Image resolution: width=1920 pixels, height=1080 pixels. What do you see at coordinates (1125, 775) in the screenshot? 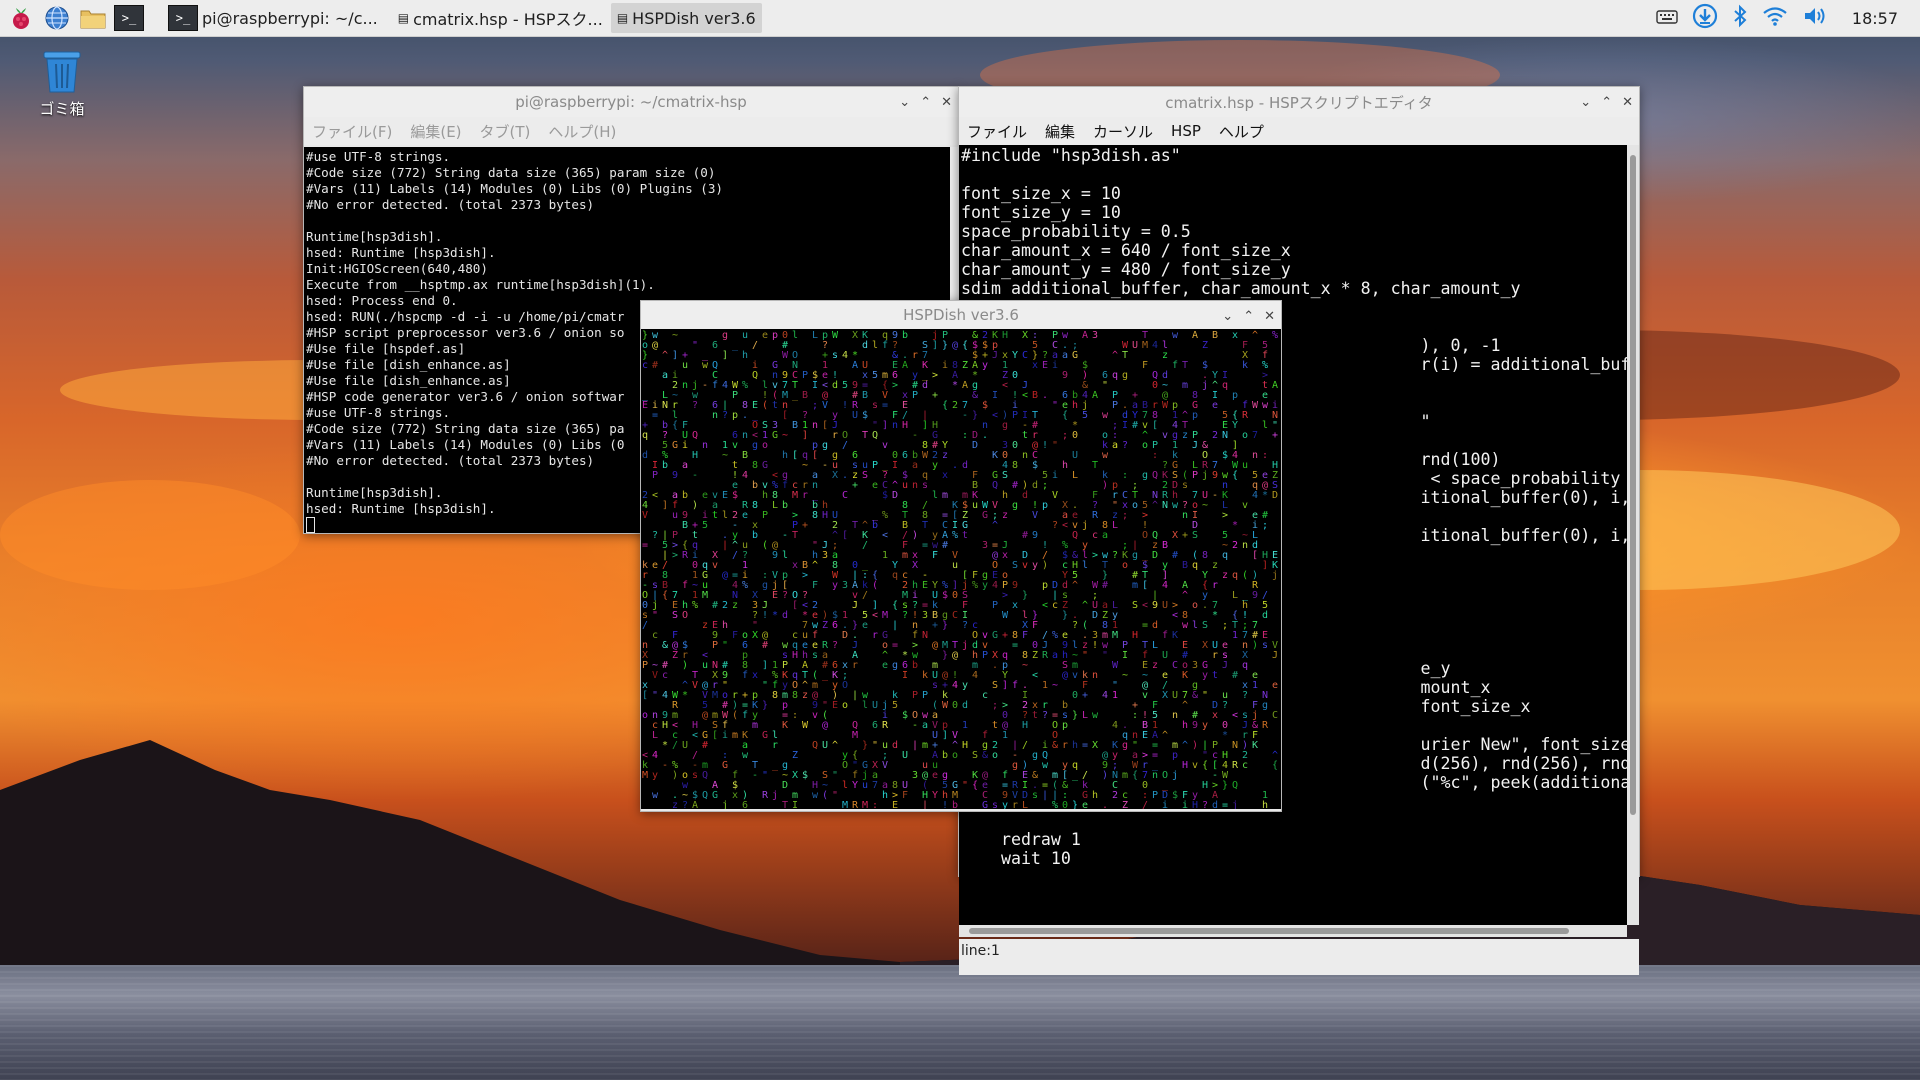
I see `matrix-glyph: m` at bounding box center [1125, 775].